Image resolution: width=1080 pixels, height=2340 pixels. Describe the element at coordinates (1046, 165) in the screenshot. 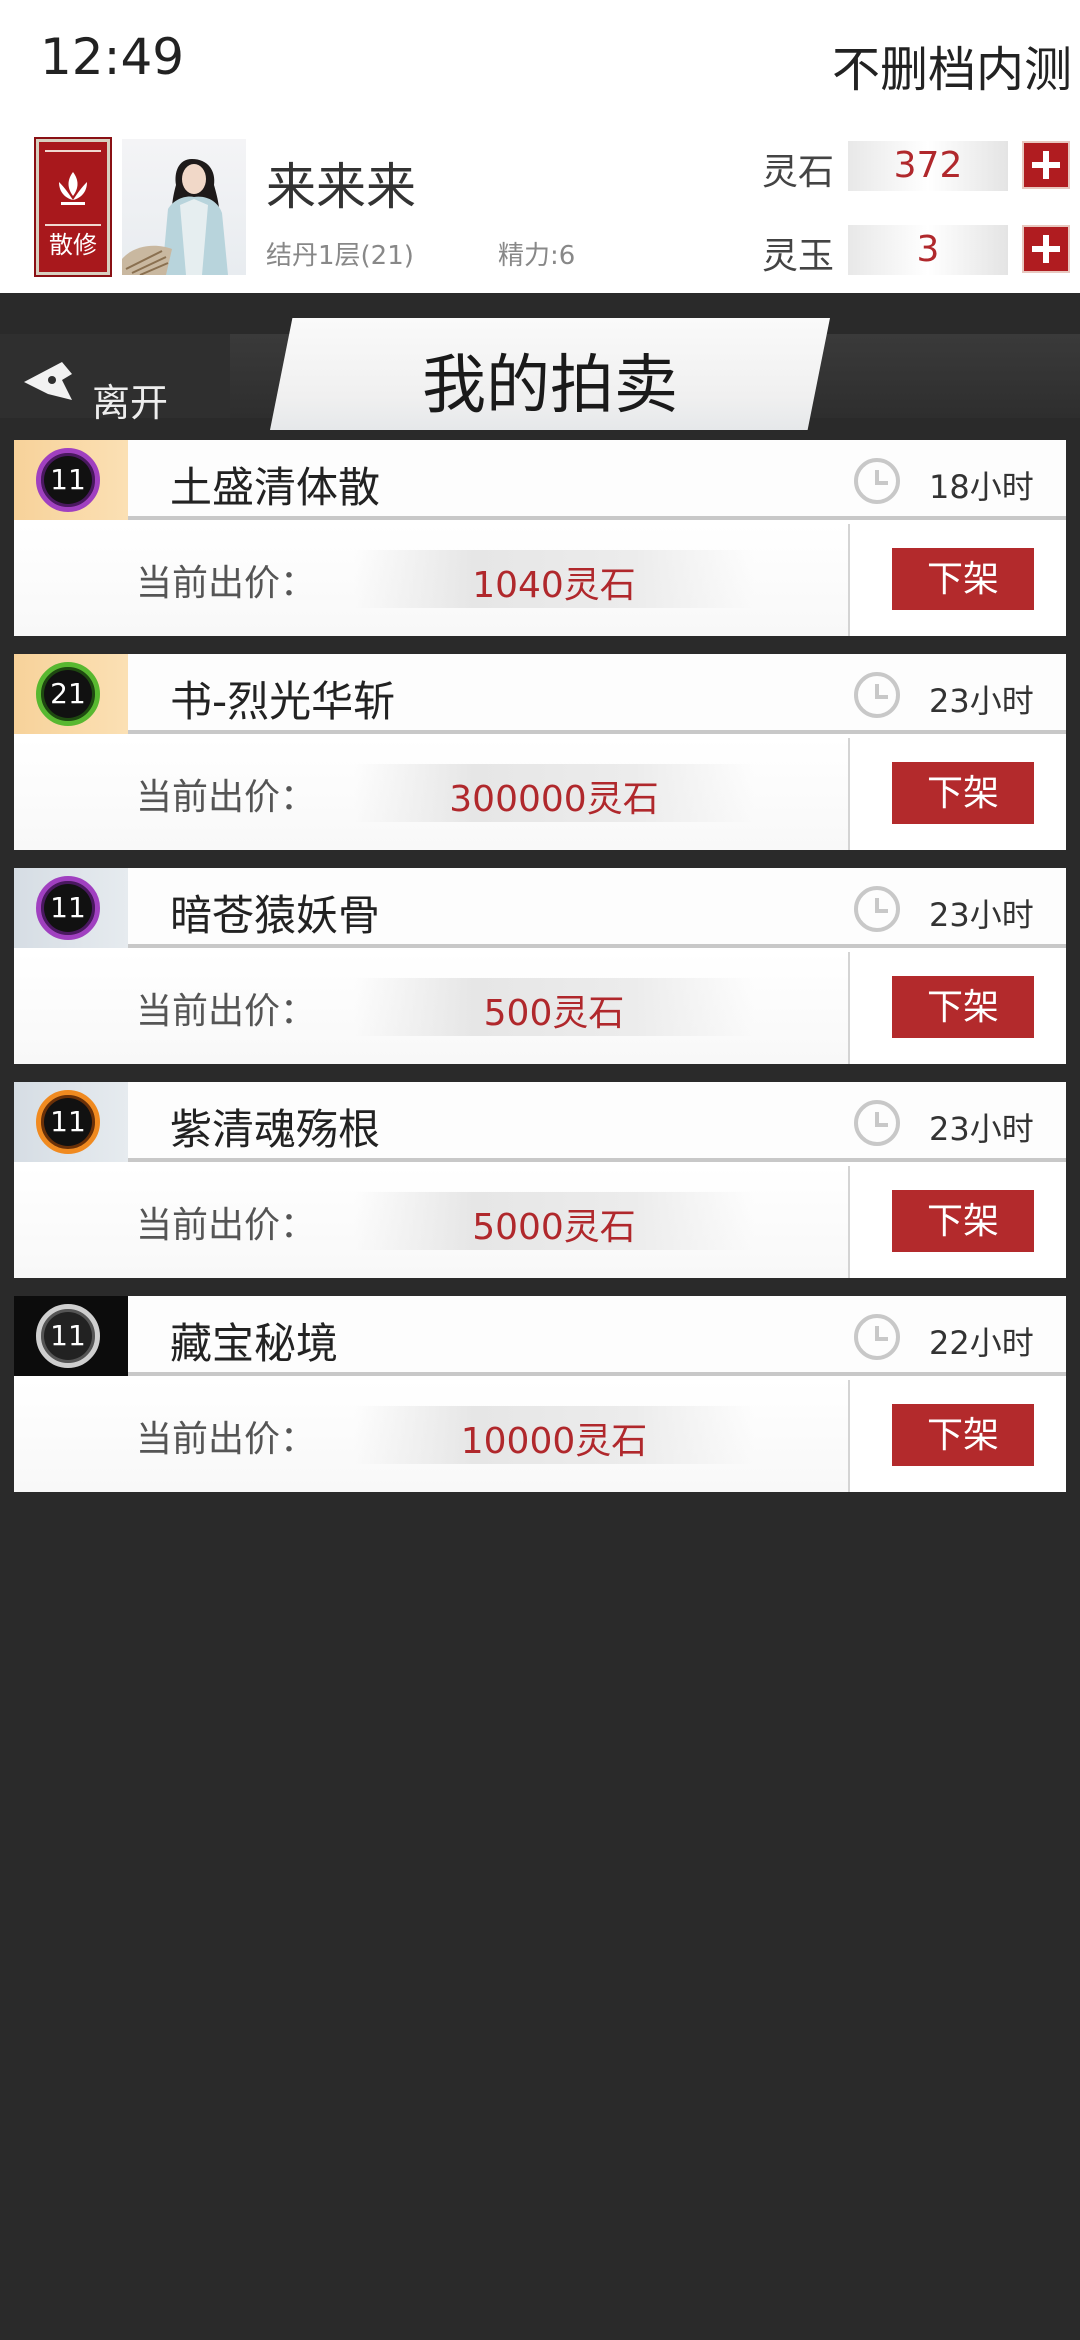

I see `add-spirit-stone-button` at that location.